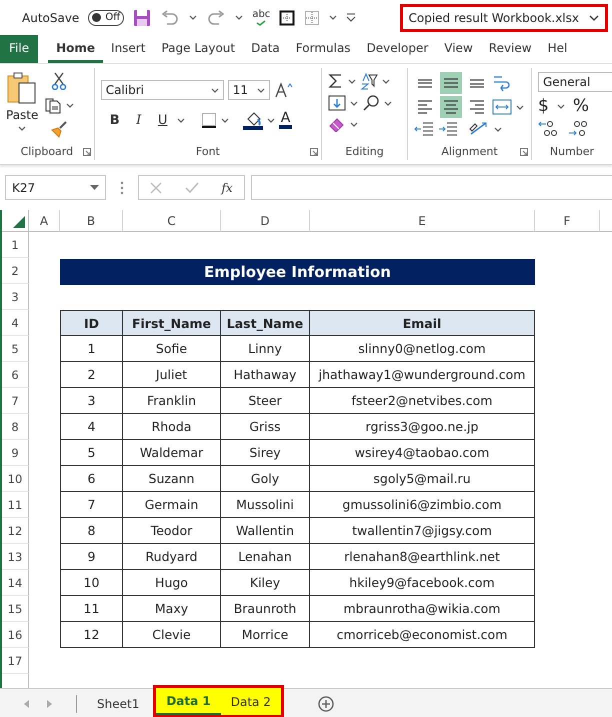  Describe the element at coordinates (19, 49) in the screenshot. I see `file-tab: File` at that location.